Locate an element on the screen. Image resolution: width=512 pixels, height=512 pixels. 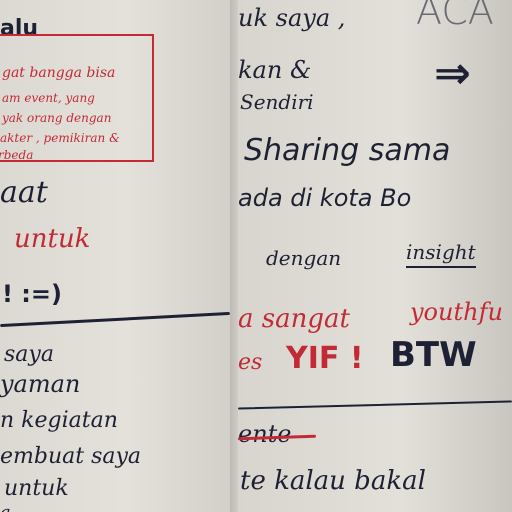
box-line-1: gat bangga bisa is located at coordinates (59, 73).